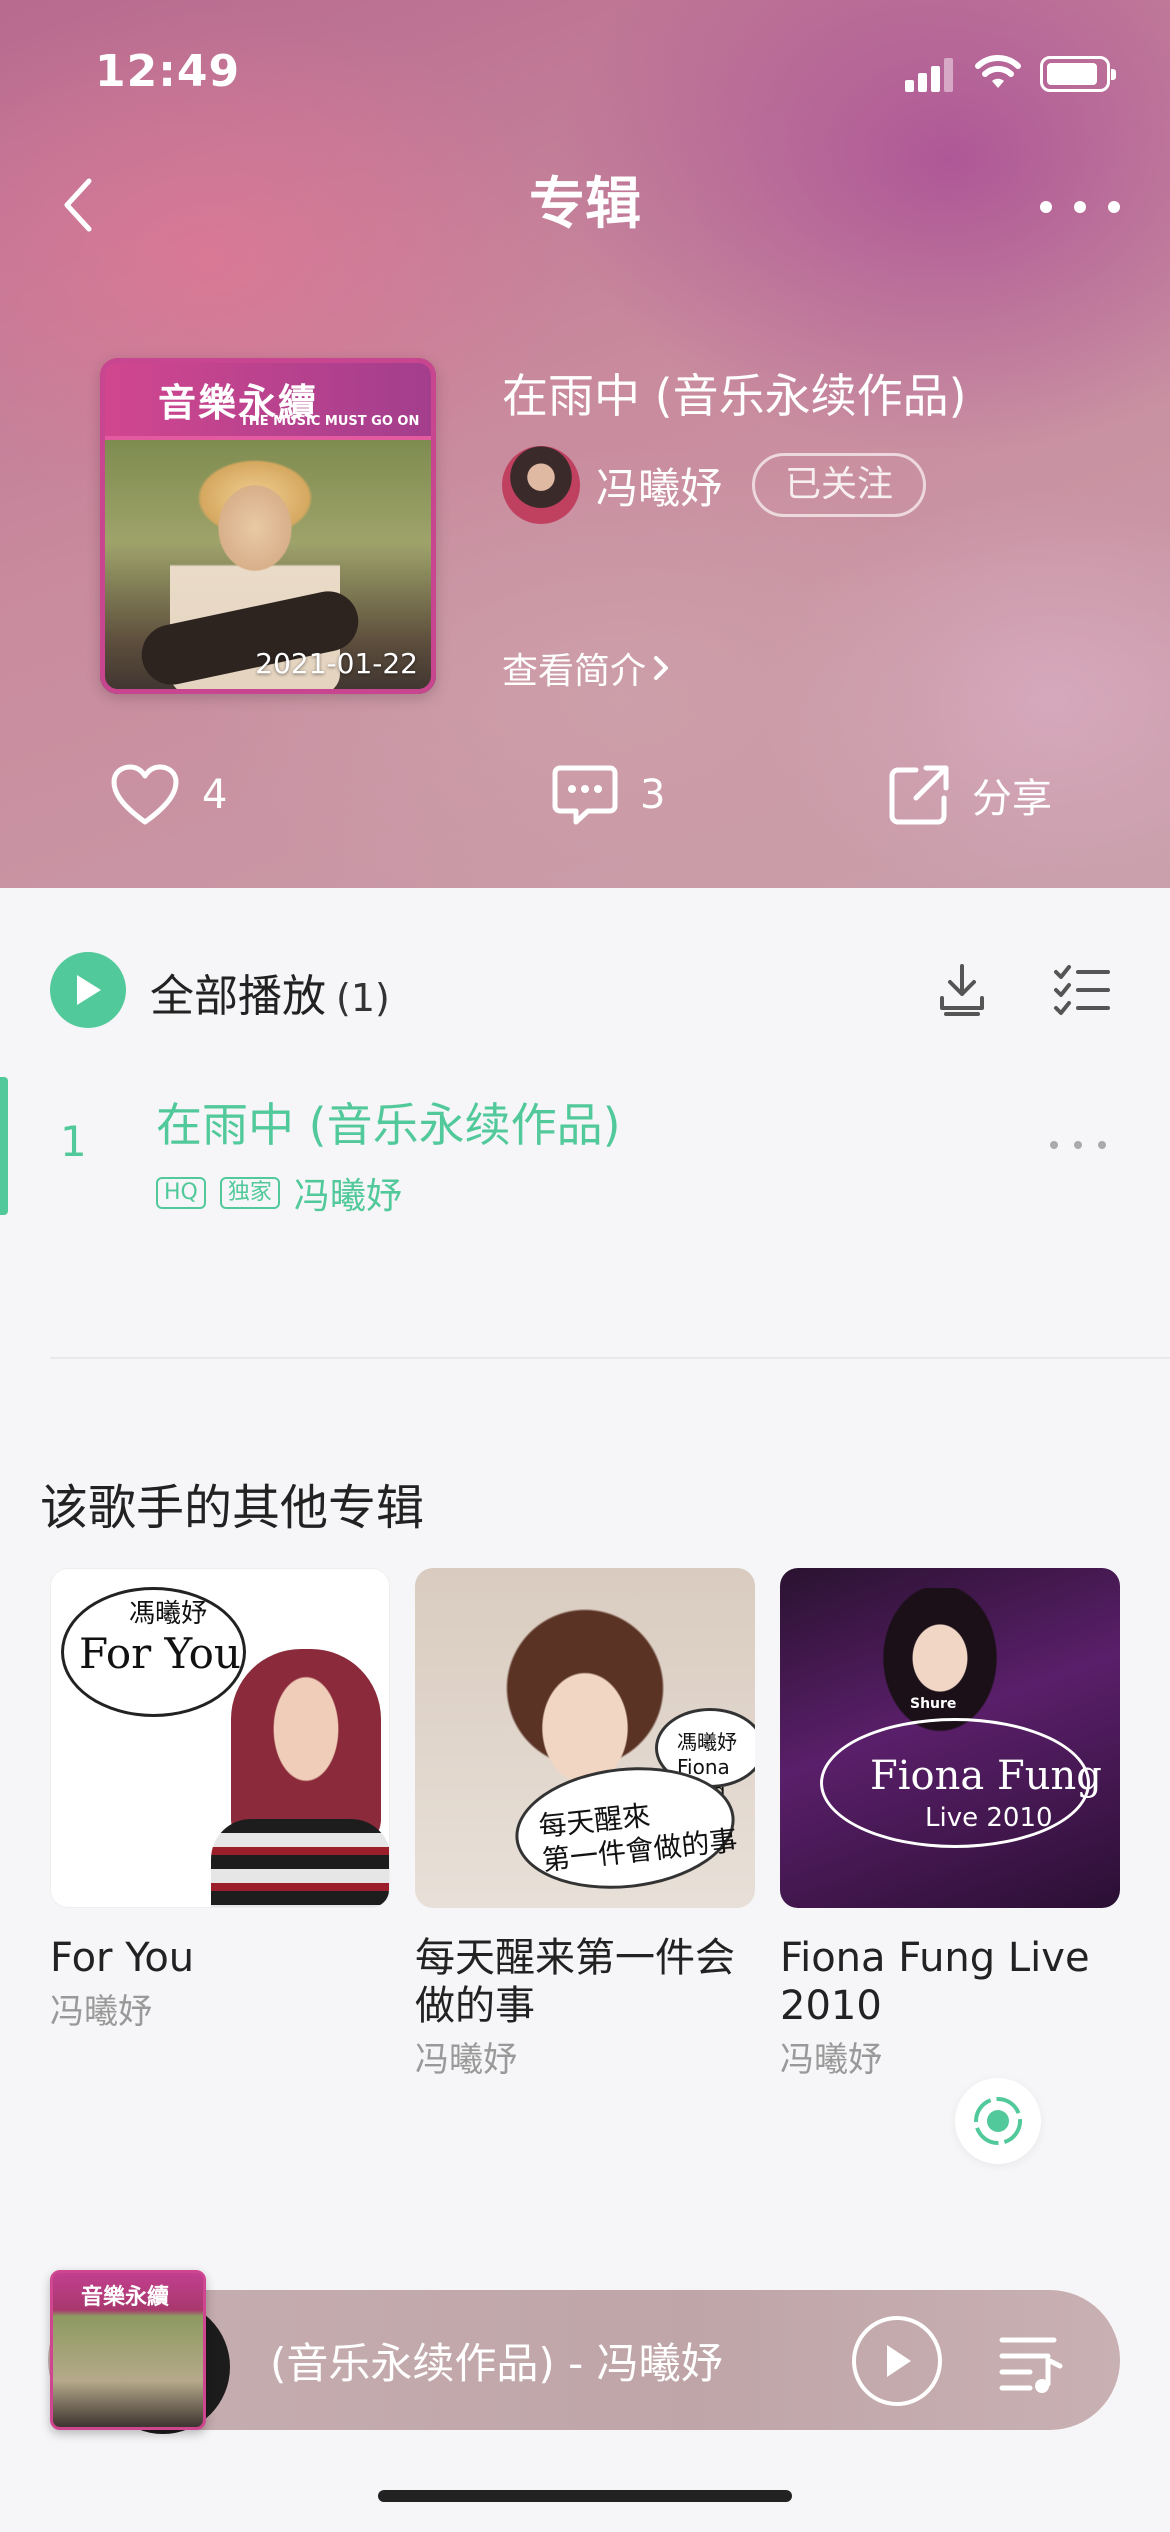 Image resolution: width=1170 pixels, height=2532 pixels. Describe the element at coordinates (232, 1508) in the screenshot. I see `section-title: 该歌手的其他专辑` at that location.